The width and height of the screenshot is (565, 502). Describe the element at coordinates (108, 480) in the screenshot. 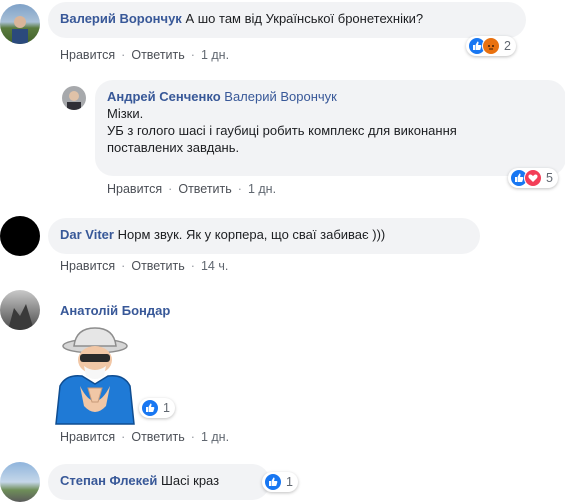

I see `comment-author: Степан Флекей` at that location.